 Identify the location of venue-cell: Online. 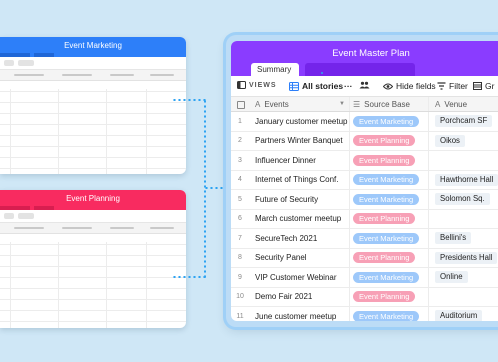
(463, 277).